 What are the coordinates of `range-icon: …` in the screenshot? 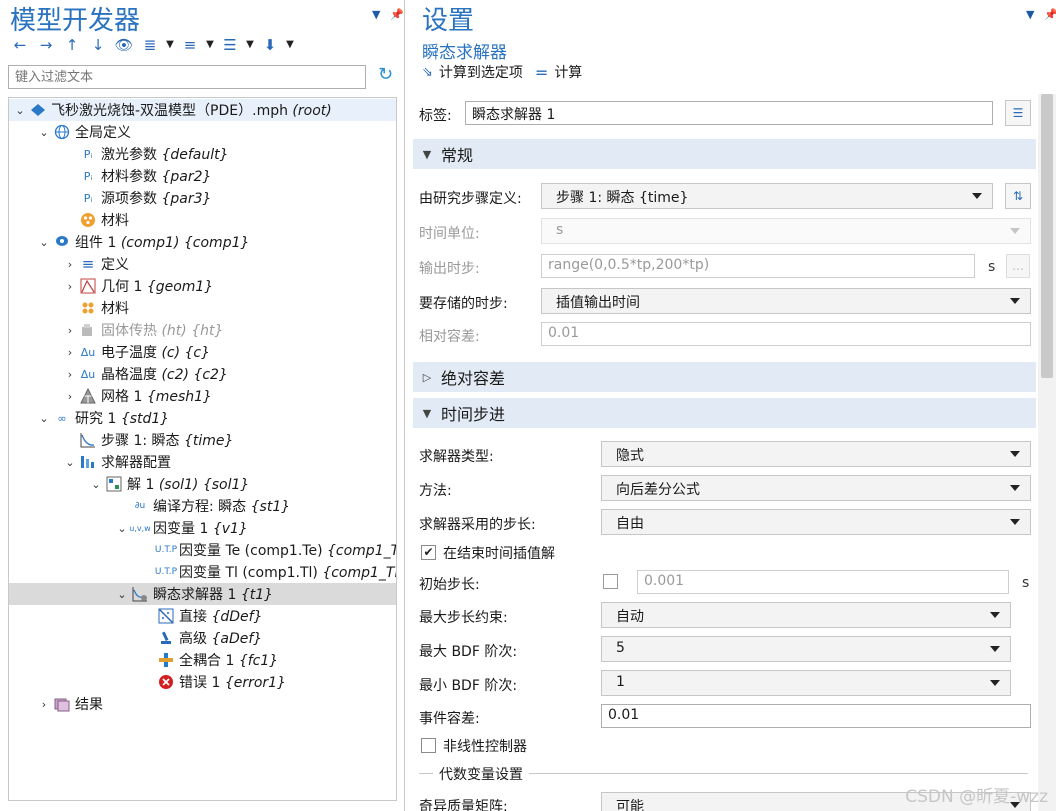 It's located at (1018, 266).